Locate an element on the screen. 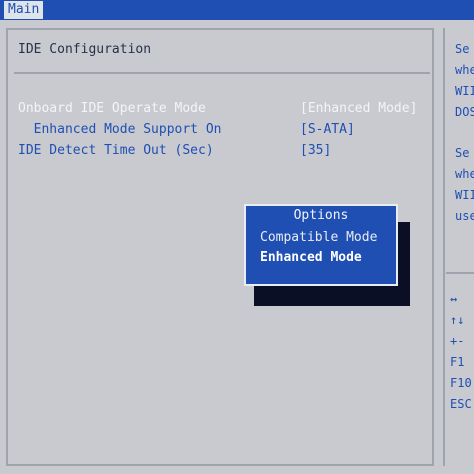  option-enhanced-mode: Enhanced Mode is located at coordinates (311, 257).